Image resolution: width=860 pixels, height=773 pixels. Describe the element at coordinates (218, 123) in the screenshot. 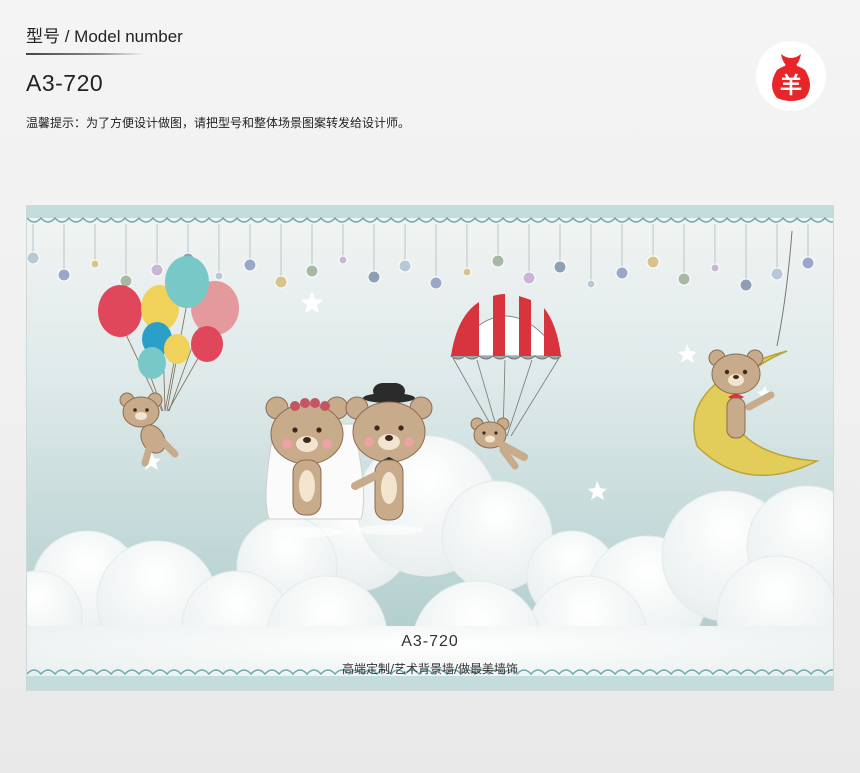

I see `hint-text: 温馨提示：为了方便设计做图，请把型号和整体场景图案转发给设计师。` at that location.